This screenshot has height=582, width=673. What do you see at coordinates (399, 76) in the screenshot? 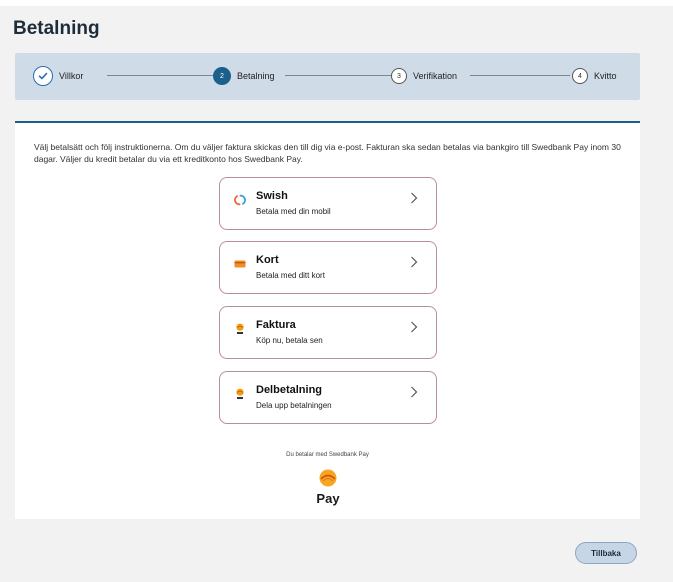
I see `step-number: 3` at bounding box center [399, 76].